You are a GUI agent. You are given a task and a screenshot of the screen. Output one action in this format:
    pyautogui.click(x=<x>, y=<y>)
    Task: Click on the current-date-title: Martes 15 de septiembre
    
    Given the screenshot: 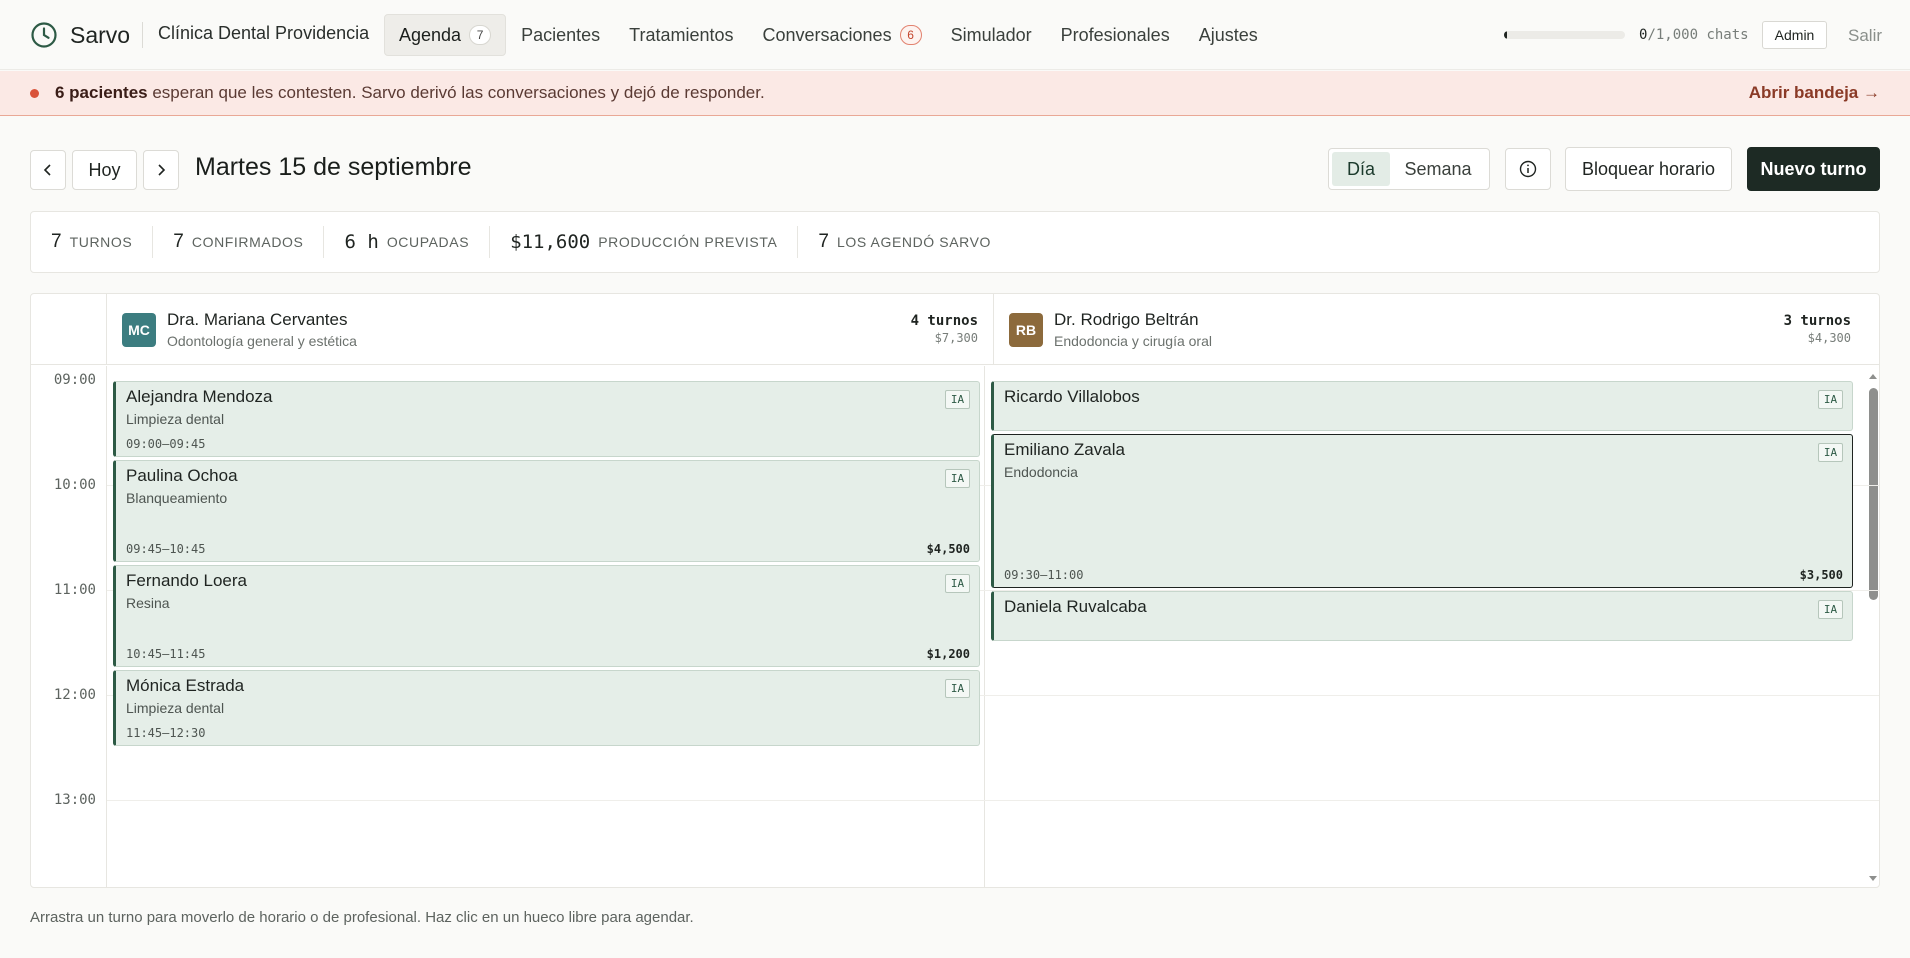 What is the action you would take?
    pyautogui.click(x=333, y=167)
    